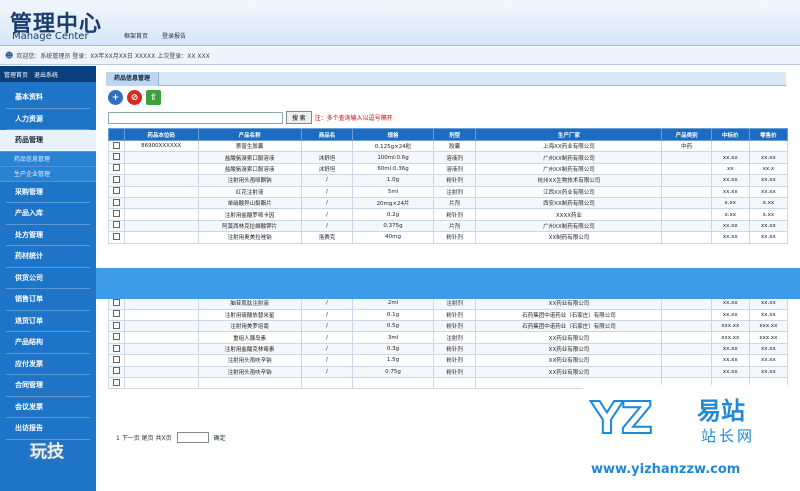 The width and height of the screenshot is (800, 491). Describe the element at coordinates (448, 237) in the screenshot. I see `table-row: 注射用奥美拉唑钠 洛赛克 40mg 粉针剂 XX制药有限公司 xx.xx xx.xx` at that location.